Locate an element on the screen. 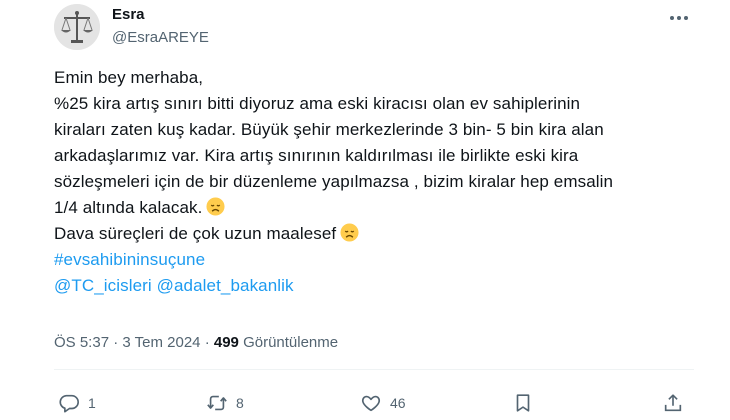 The width and height of the screenshot is (730, 420). avatar is located at coordinates (77, 27).